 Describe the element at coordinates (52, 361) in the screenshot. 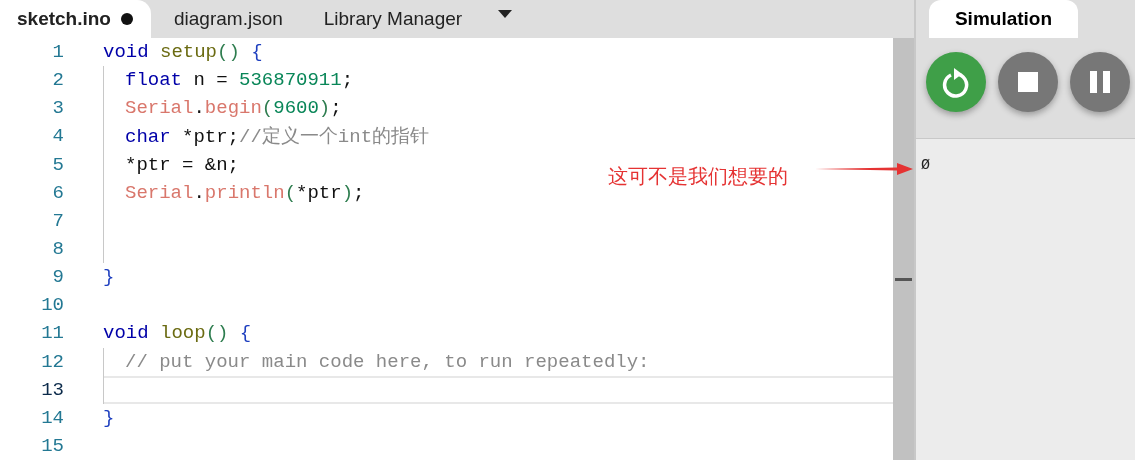

I see `line-number: 12` at that location.